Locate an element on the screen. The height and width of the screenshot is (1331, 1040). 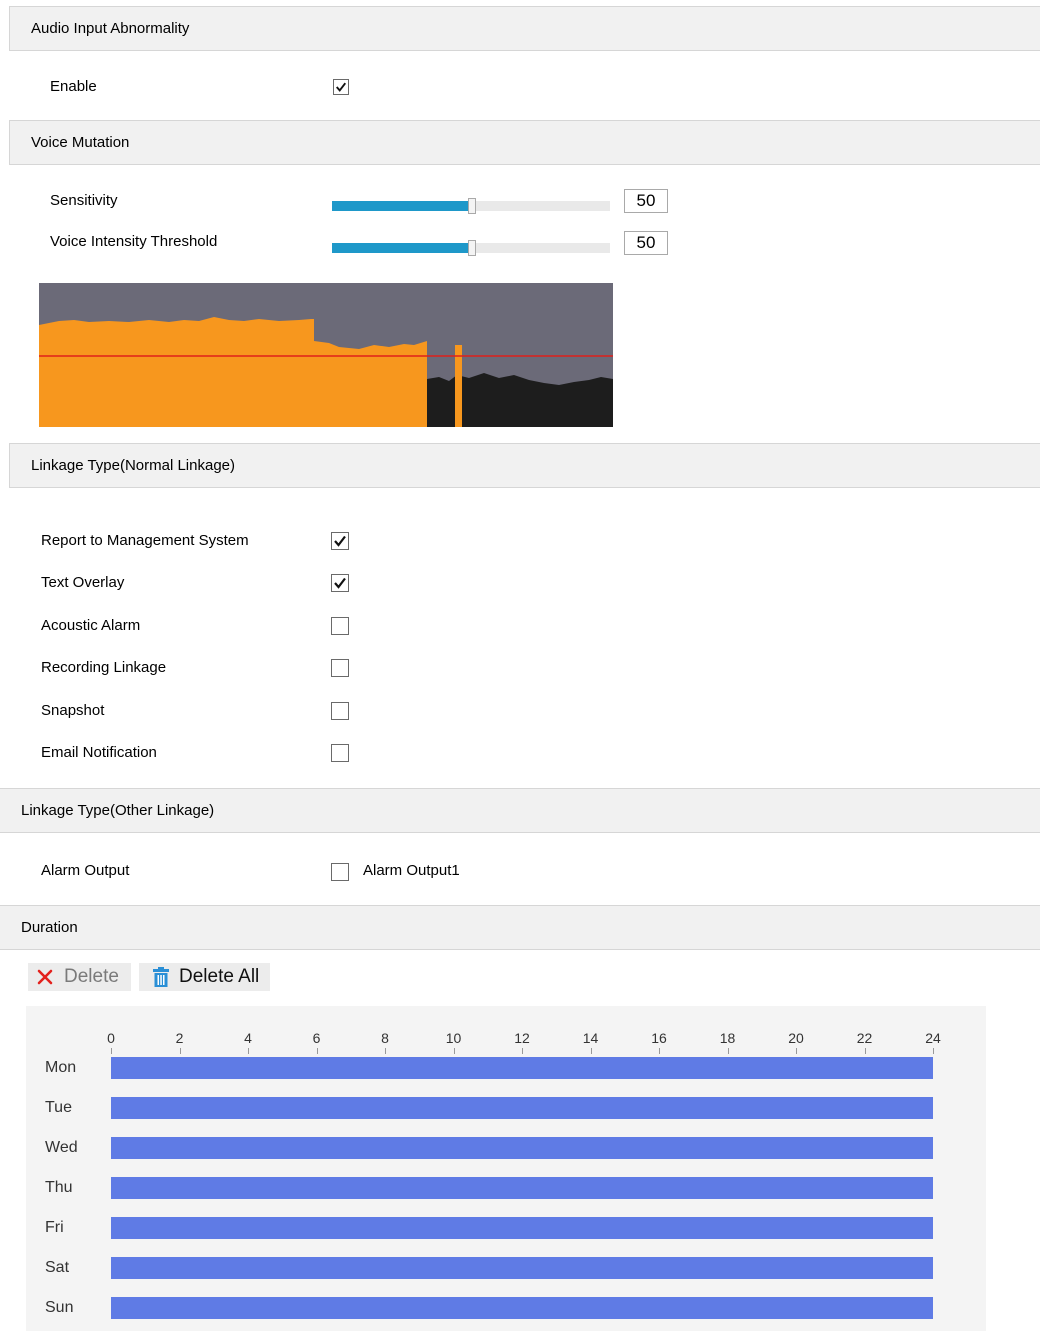
threshold-label: Voice Intensity Threshold is located at coordinates (134, 241).